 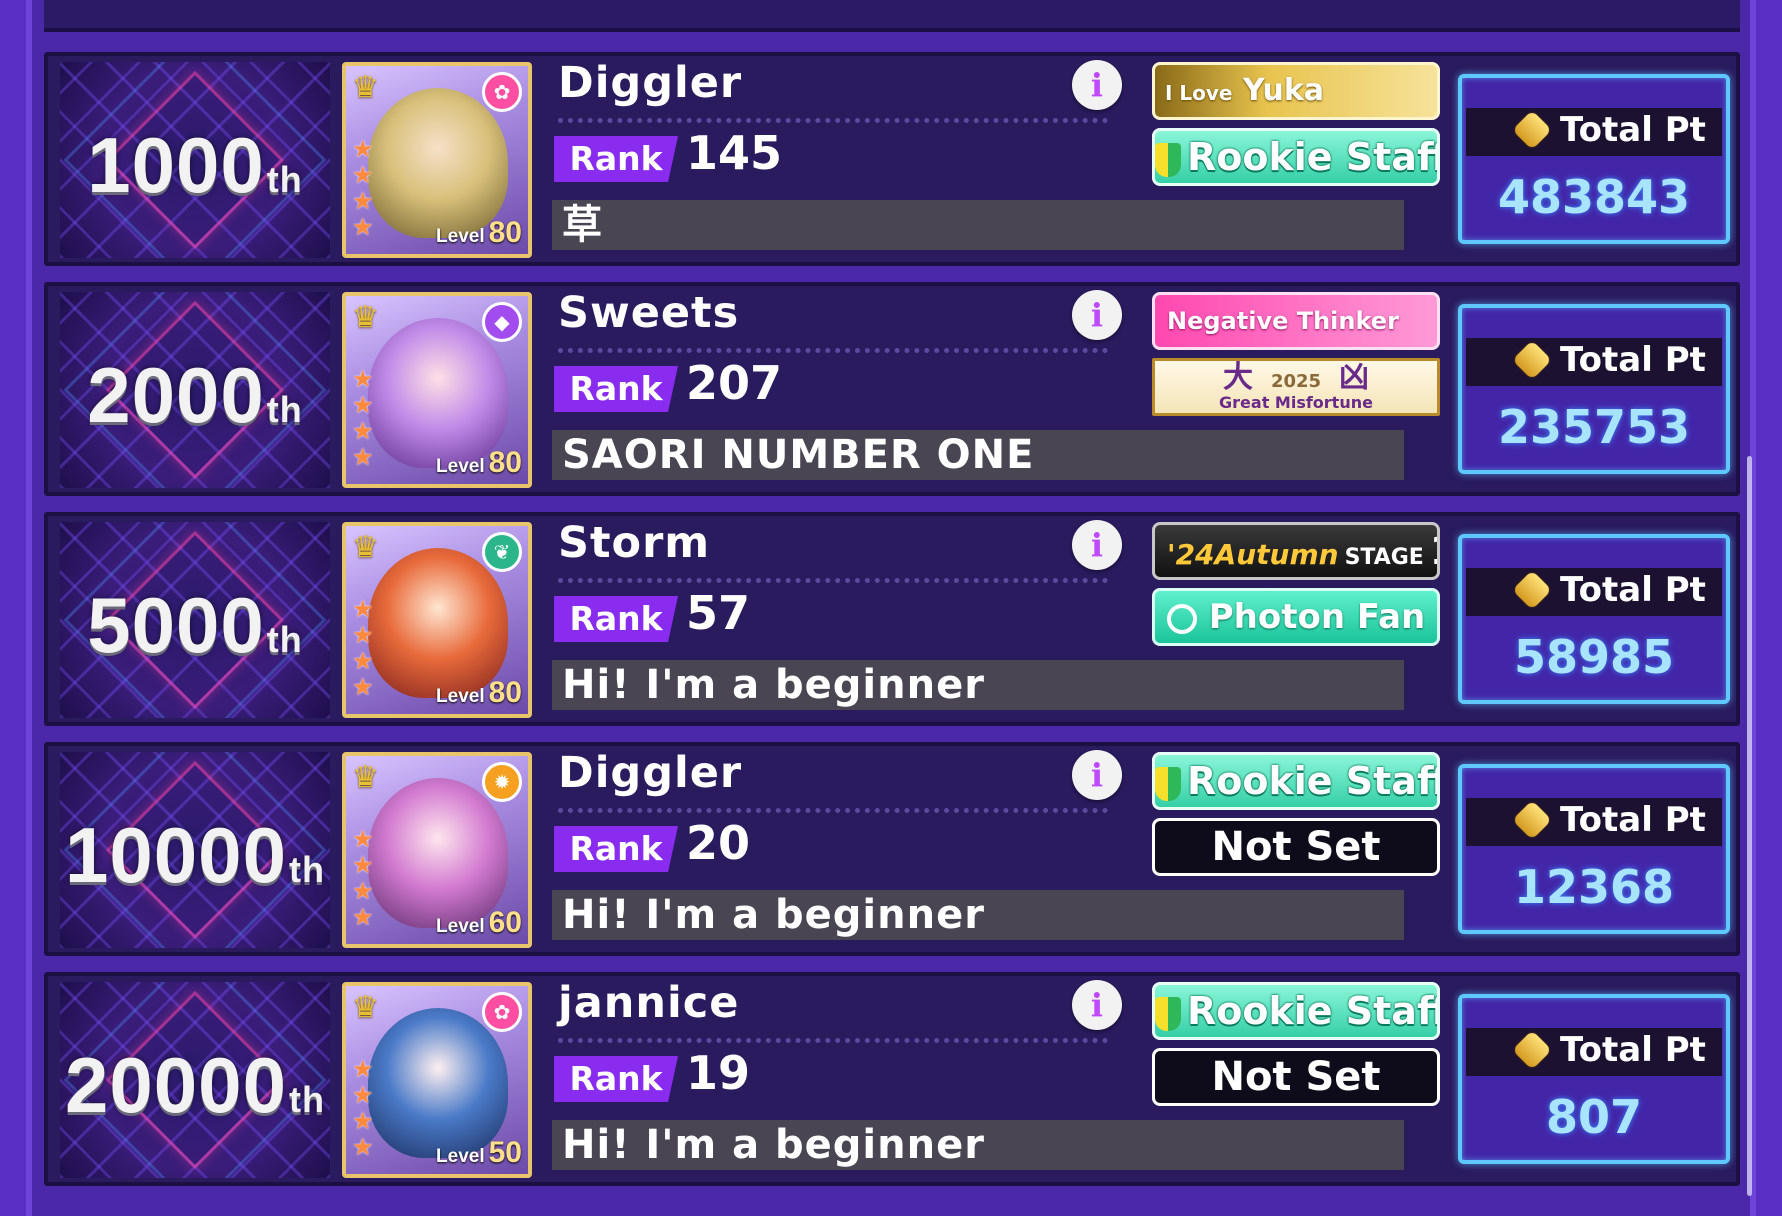 What do you see at coordinates (1384, 557) in the screenshot?
I see `stage-label: STAGE` at bounding box center [1384, 557].